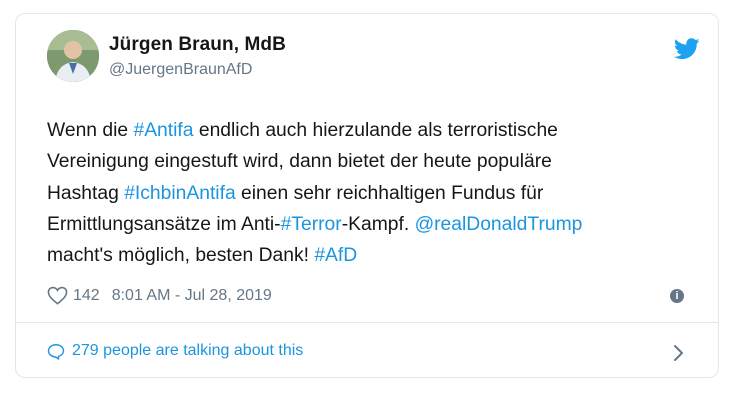 The height and width of the screenshot is (403, 735). What do you see at coordinates (369, 255) in the screenshot?
I see `tweet-text-line: macht's möglich, besten Dank! #AfD` at bounding box center [369, 255].